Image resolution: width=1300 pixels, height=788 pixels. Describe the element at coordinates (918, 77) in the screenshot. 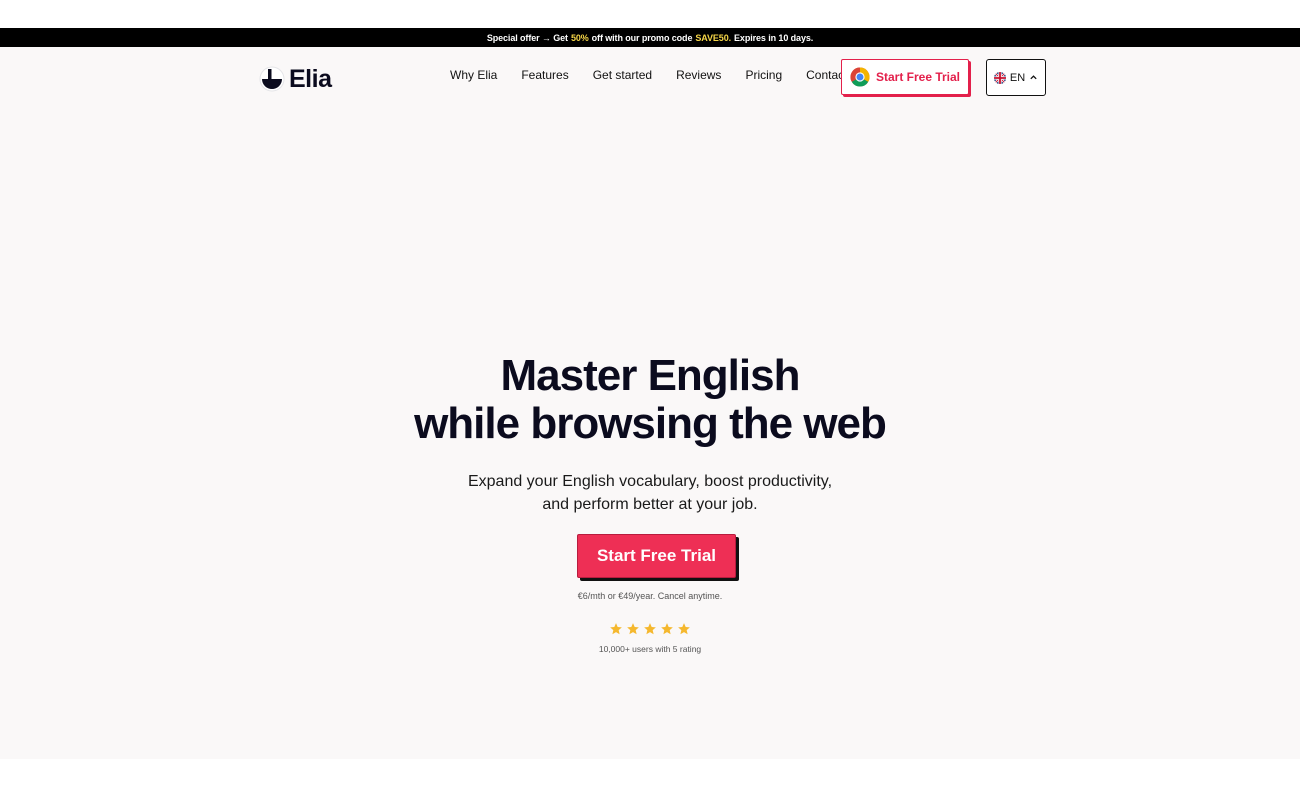

I see `nav-cta-label: Start Free Trial` at that location.